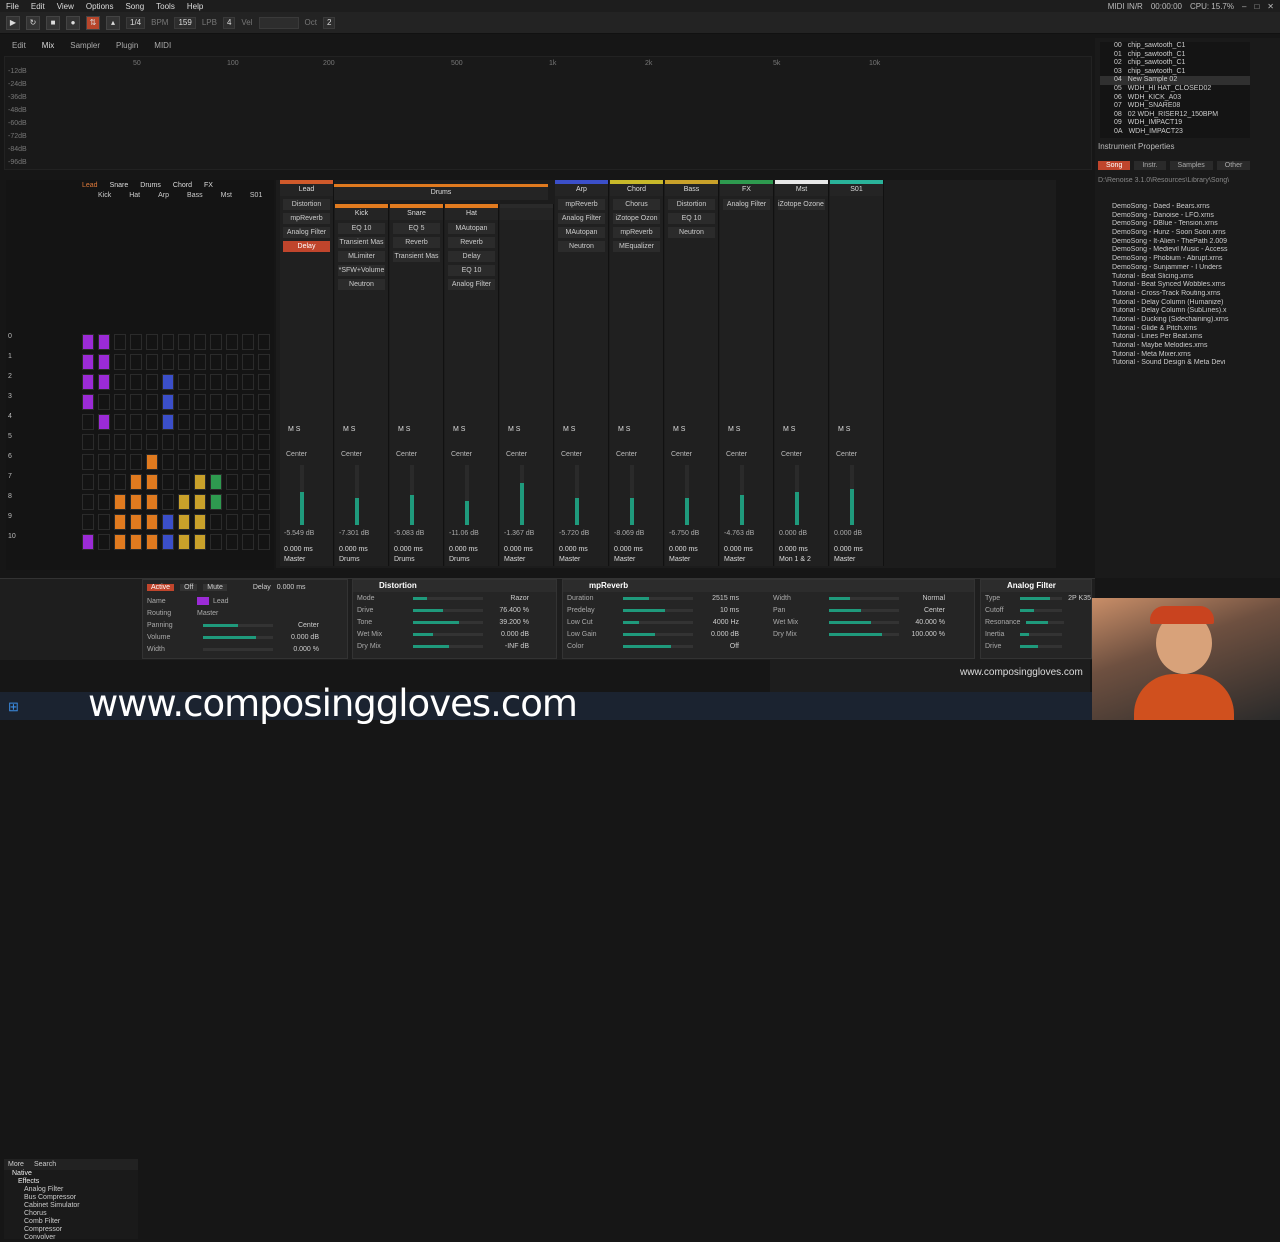 This screenshot has height=1242, width=1280. Describe the element at coordinates (416, 214) in the screenshot. I see `track-name: Snare` at that location.